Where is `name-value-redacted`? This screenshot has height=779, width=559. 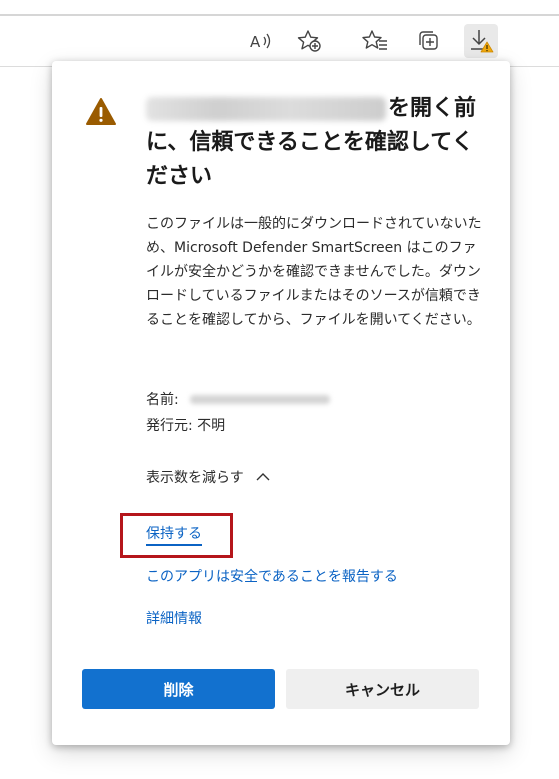
name-value-redacted is located at coordinates (260, 399).